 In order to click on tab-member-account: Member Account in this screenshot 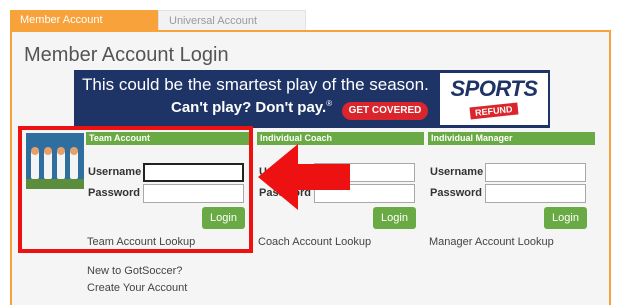, I will do `click(84, 20)`.